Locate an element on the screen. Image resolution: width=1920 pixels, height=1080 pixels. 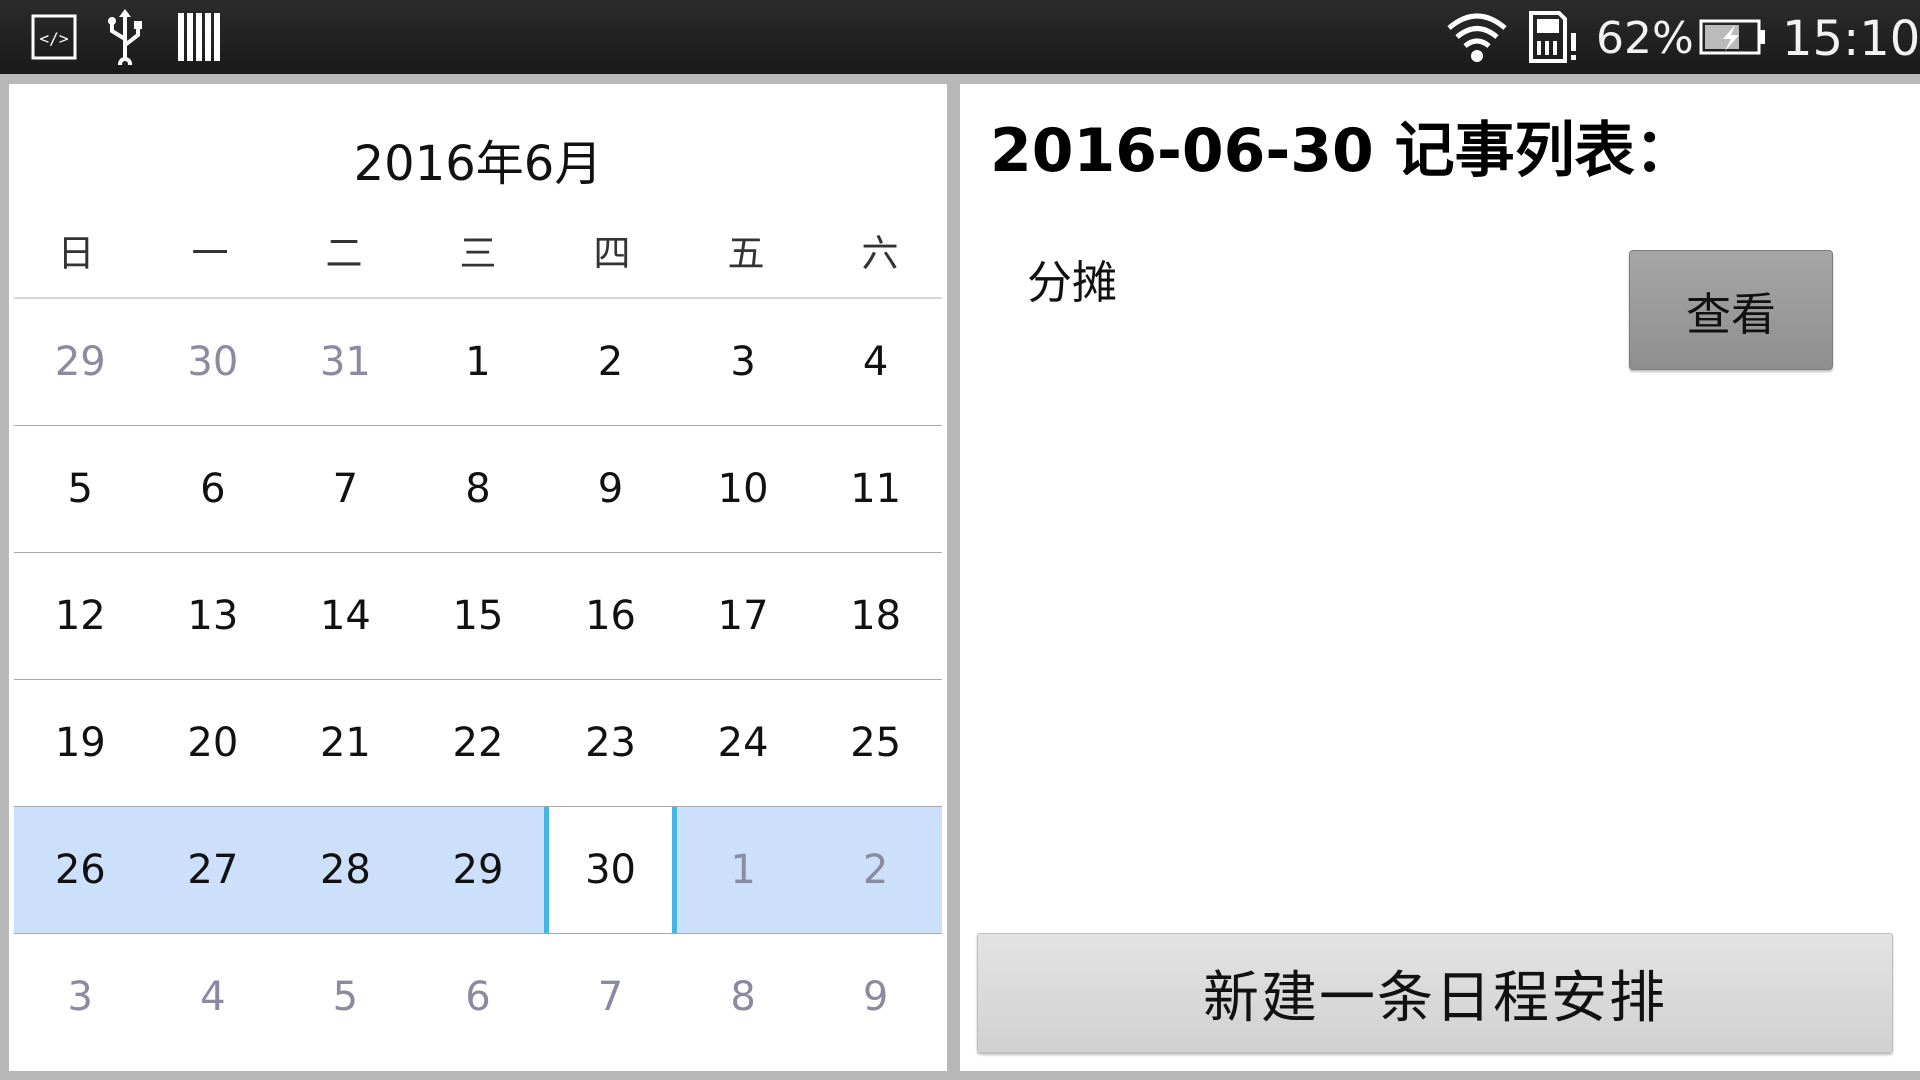
event-list-title: 2016-06-30 记事列表： is located at coordinates (1342, 151).